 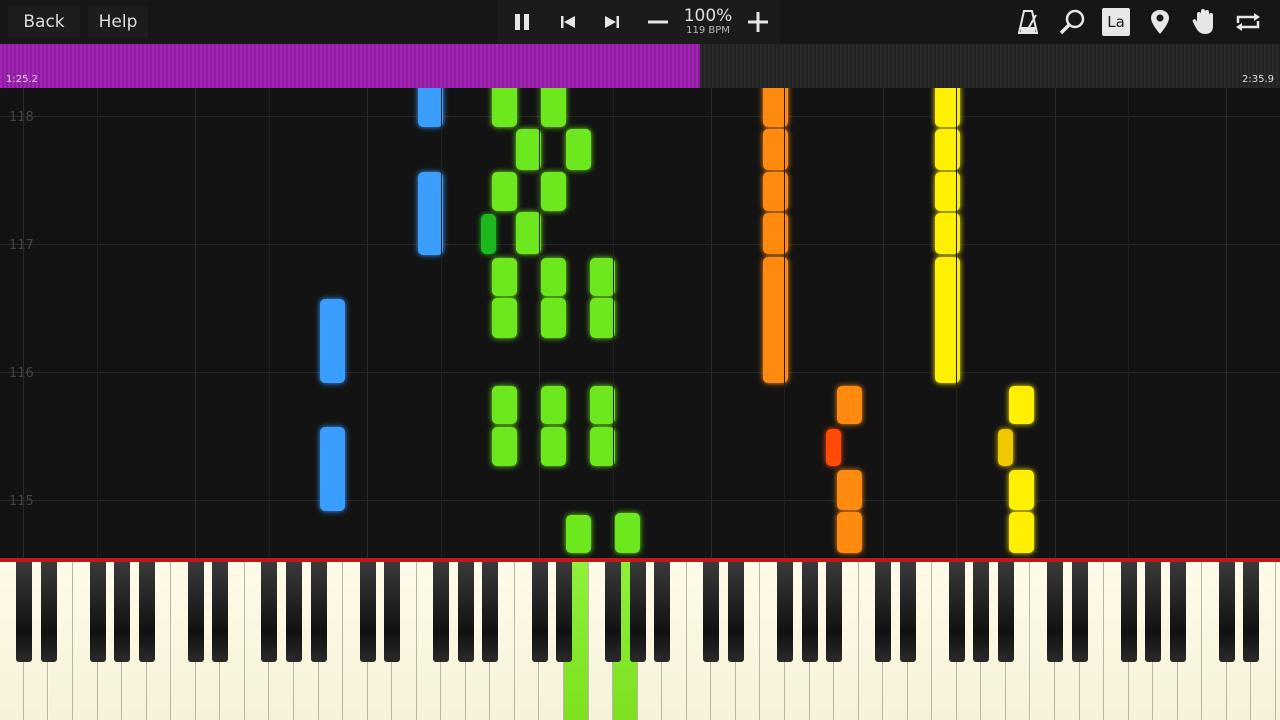 What do you see at coordinates (1248, 22) in the screenshot?
I see `loop-icon` at bounding box center [1248, 22].